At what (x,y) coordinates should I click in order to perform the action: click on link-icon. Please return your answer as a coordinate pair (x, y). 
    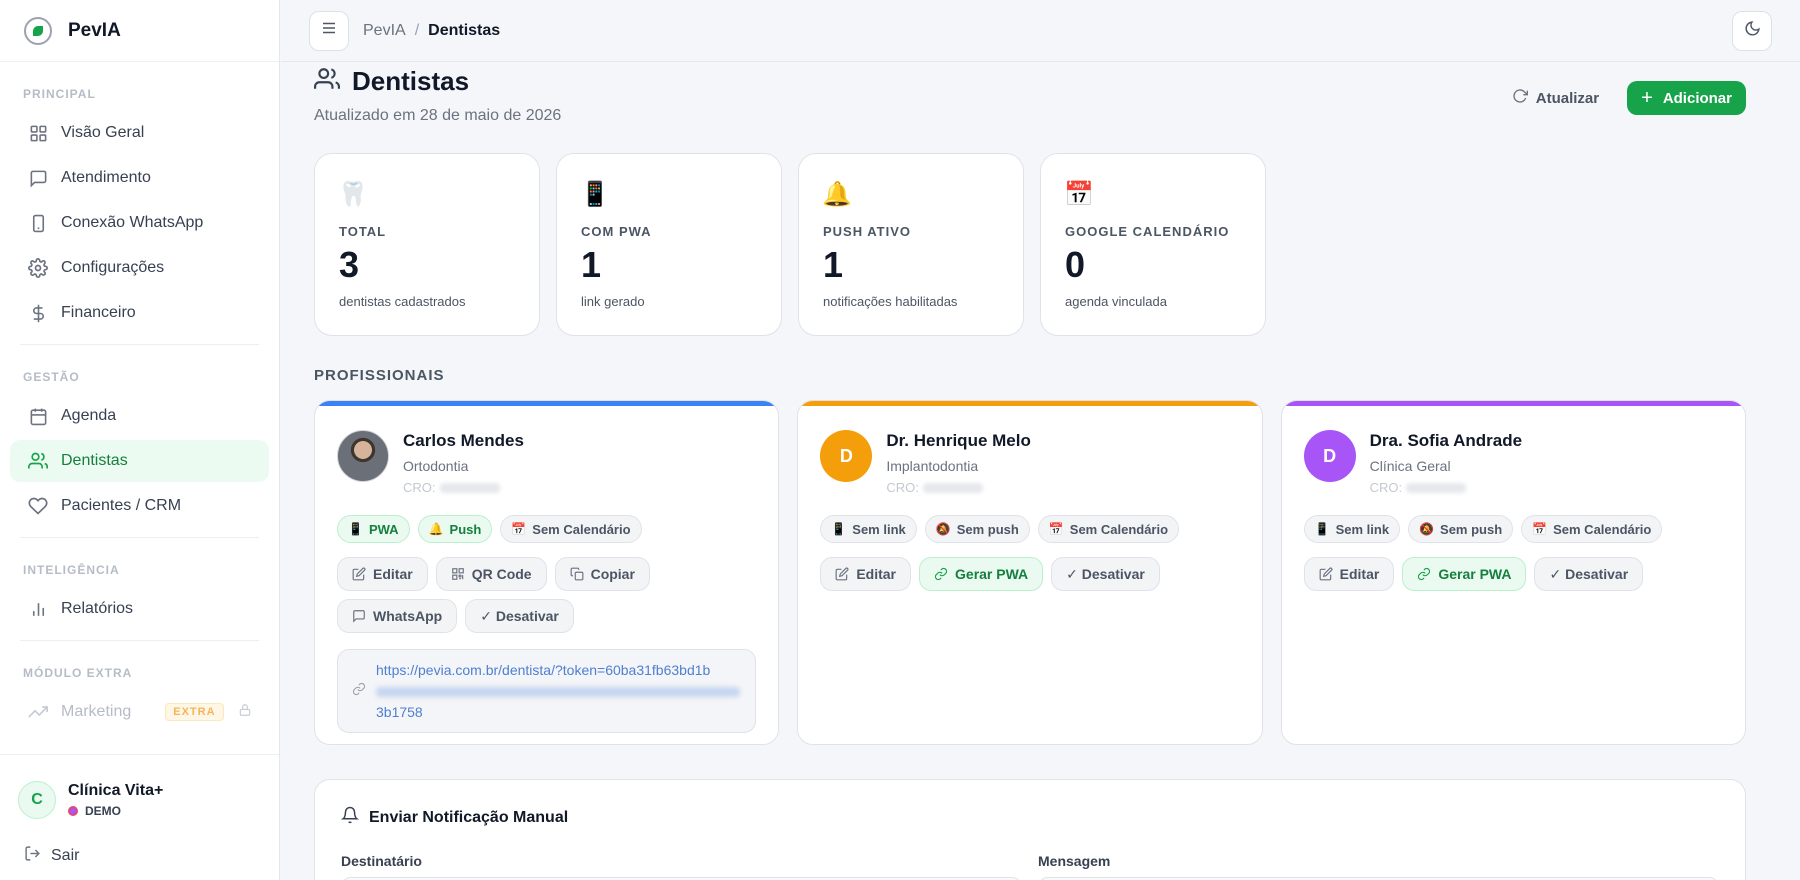
    Looking at the image, I should click on (359, 691).